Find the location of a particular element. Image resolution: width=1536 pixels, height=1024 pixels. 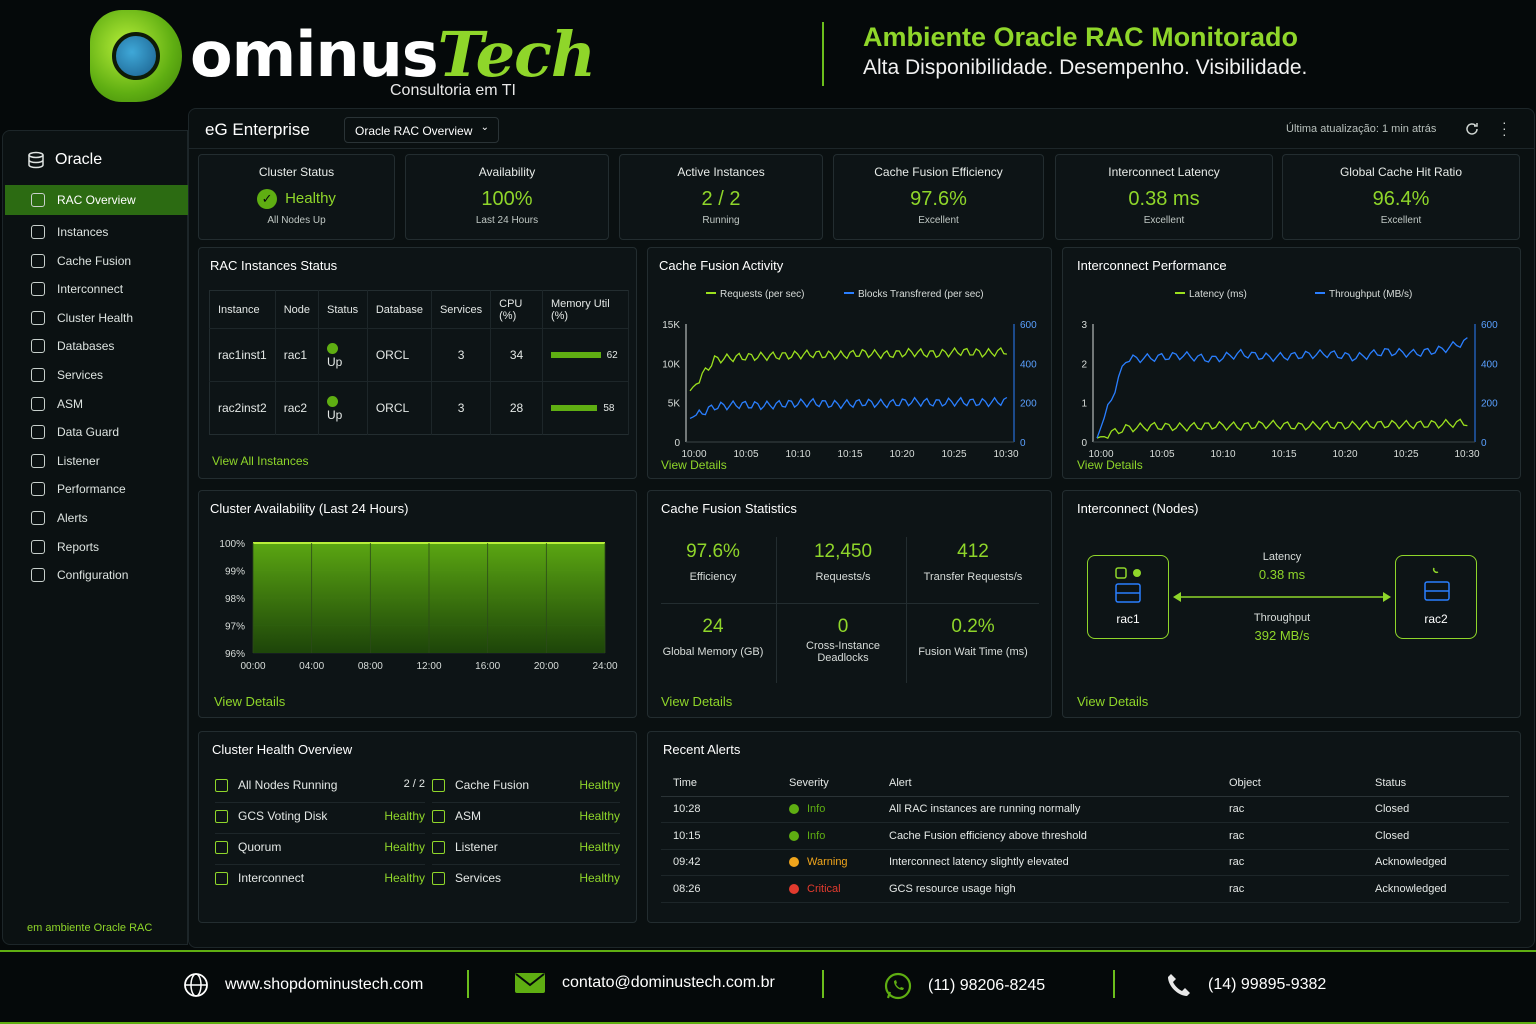

throughput-label: Throughput is located at coordinates (1282, 618).